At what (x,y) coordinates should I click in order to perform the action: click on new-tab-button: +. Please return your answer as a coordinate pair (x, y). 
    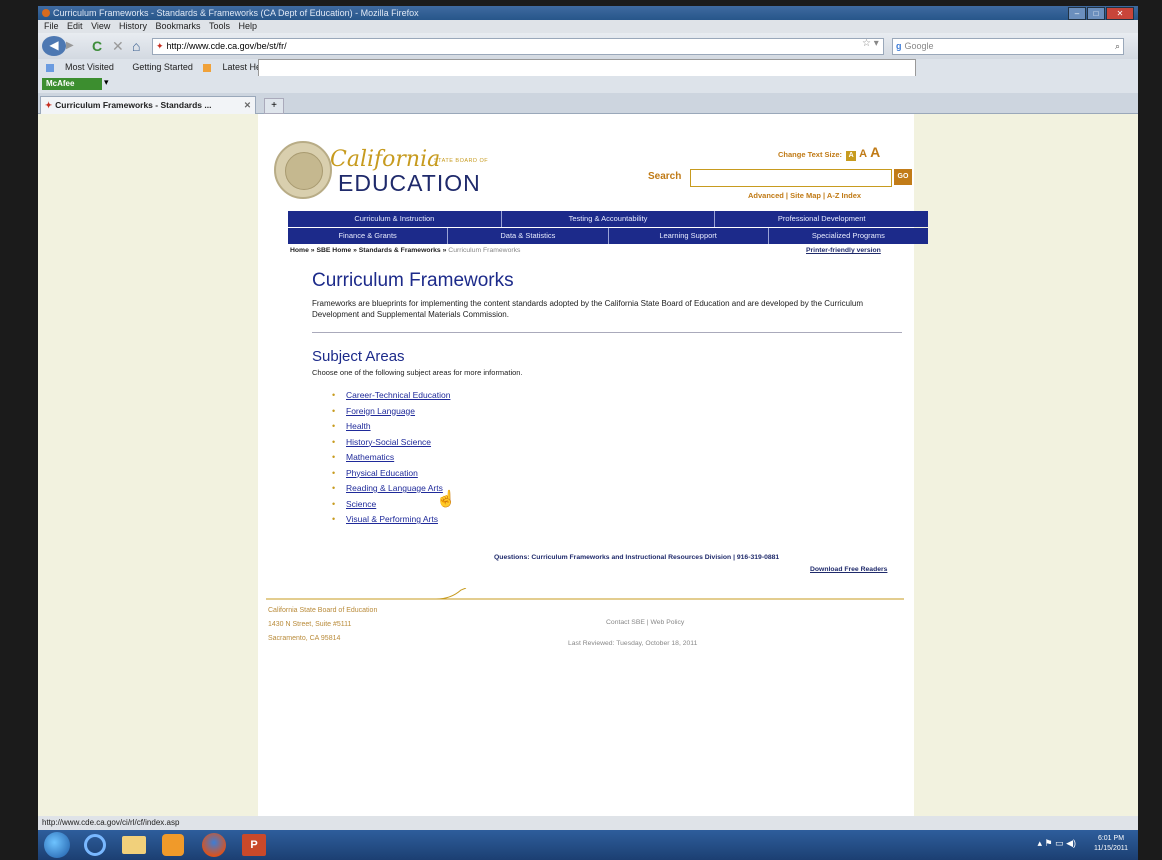
    Looking at the image, I should click on (274, 106).